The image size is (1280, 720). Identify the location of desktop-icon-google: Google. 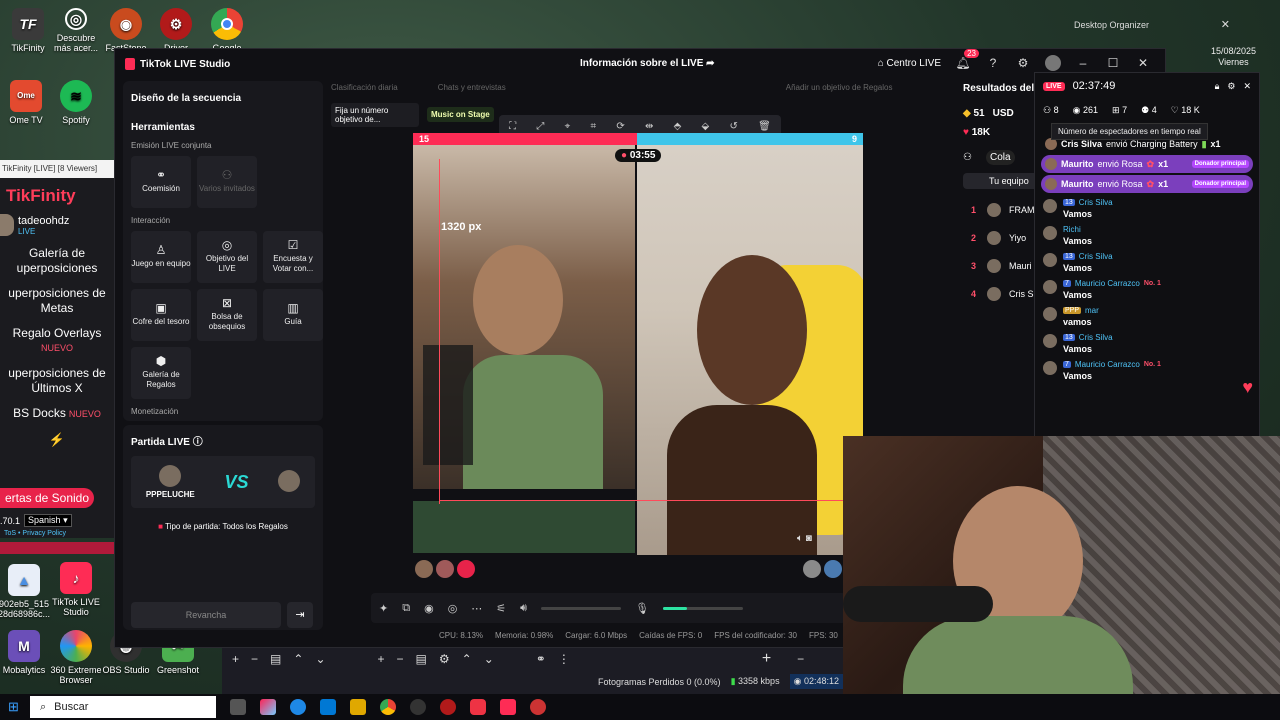
(227, 30).